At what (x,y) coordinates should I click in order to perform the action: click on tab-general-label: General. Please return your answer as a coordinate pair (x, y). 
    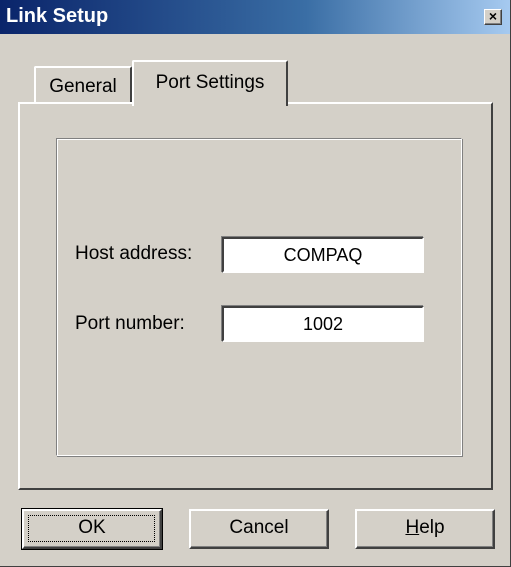
    Looking at the image, I should click on (83, 86).